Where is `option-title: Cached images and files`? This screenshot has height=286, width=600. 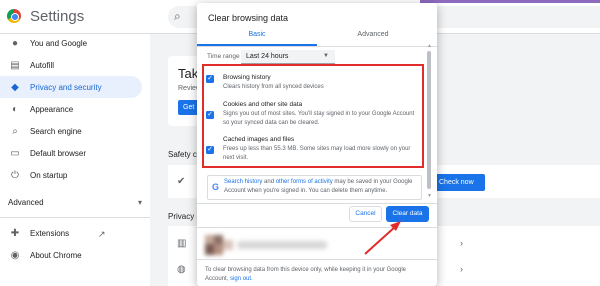 option-title: Cached images and files is located at coordinates (259, 139).